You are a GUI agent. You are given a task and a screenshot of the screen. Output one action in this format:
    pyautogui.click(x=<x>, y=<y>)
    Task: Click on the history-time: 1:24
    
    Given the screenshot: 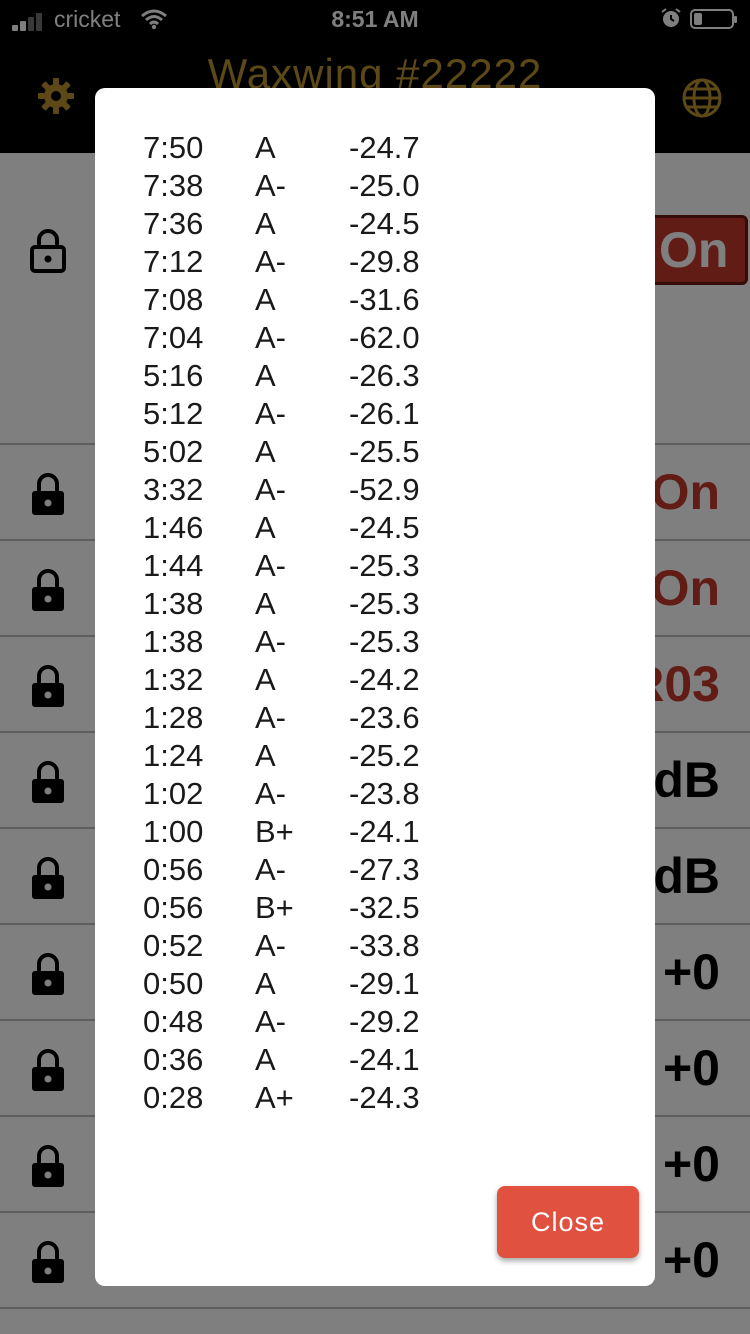 What is the action you would take?
    pyautogui.click(x=173, y=755)
    